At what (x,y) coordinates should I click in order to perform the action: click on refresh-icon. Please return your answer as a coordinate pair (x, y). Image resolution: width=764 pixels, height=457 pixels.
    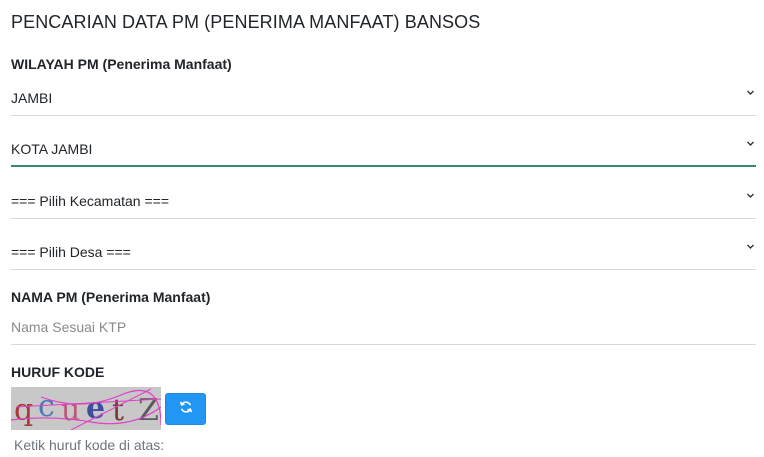
    Looking at the image, I should click on (186, 409).